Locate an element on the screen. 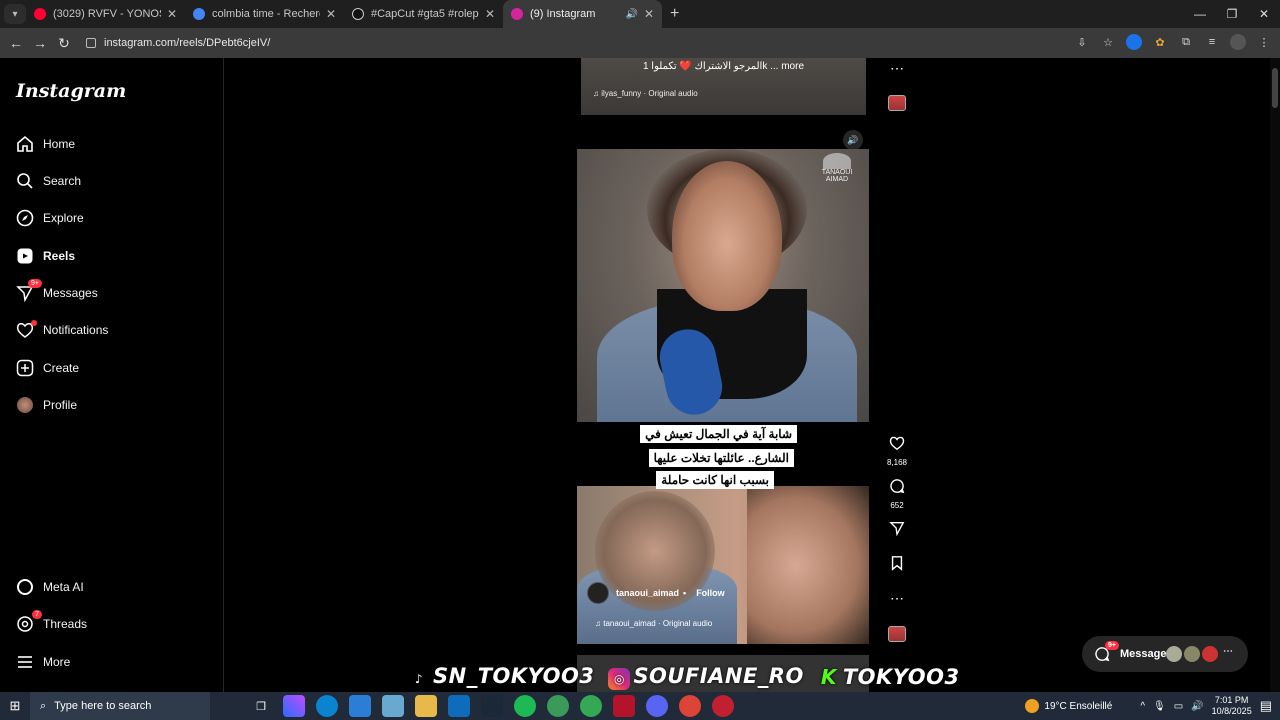 This screenshot has height=720, width=1280. notification-center-icon: ▤ is located at coordinates (1266, 706).